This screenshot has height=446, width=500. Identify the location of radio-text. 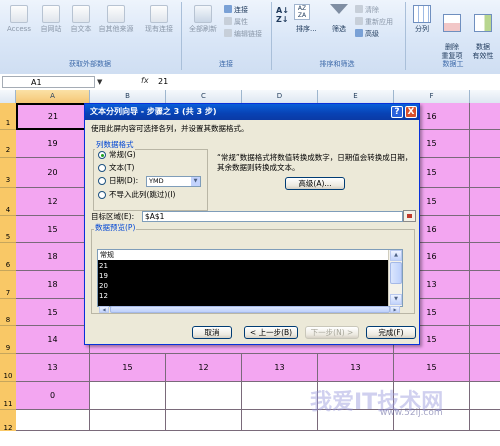
(102, 168).